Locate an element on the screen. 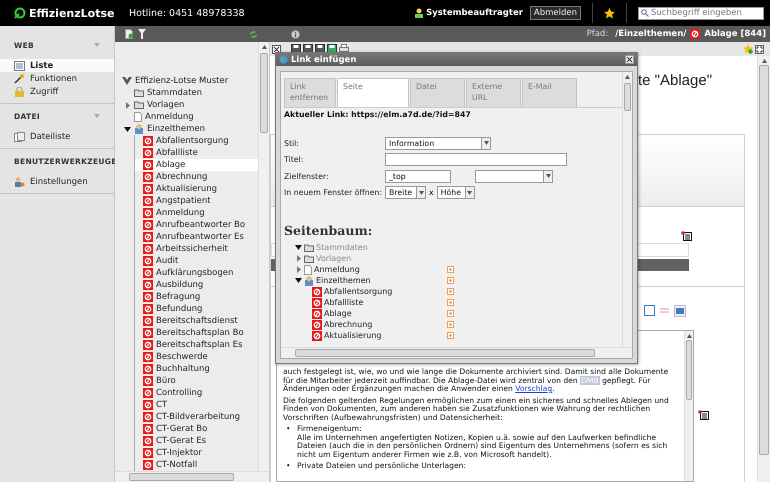 Image resolution: width=770 pixels, height=482 pixels. info-icon is located at coordinates (295, 34).